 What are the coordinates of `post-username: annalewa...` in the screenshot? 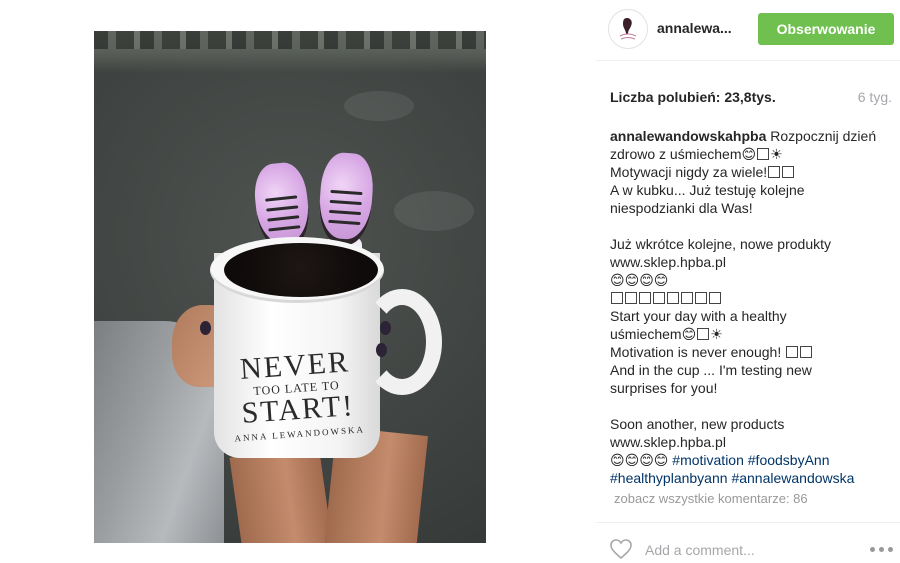 It's located at (694, 28).